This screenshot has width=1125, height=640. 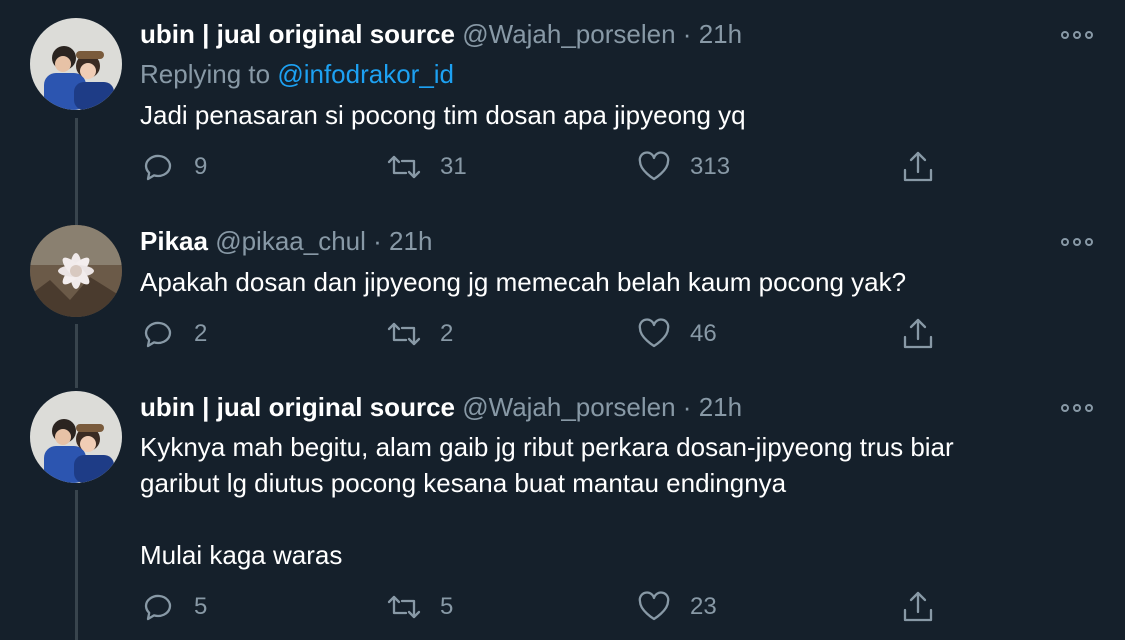 What do you see at coordinates (290, 241) in the screenshot?
I see `user-handle: @pikaa_chul` at bounding box center [290, 241].